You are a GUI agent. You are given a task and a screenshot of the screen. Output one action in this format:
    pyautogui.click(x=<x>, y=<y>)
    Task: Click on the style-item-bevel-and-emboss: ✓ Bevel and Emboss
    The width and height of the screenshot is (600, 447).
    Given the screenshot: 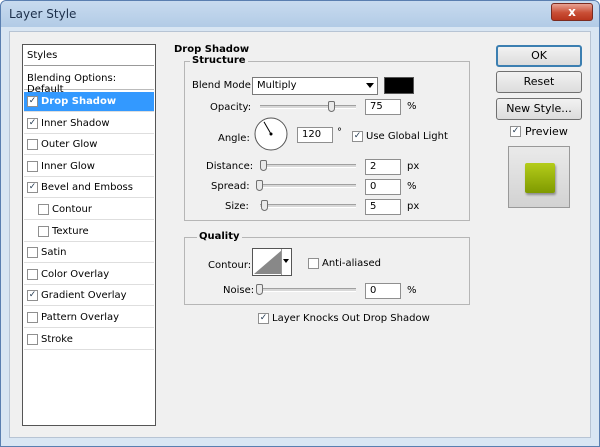 What is the action you would take?
    pyautogui.click(x=89, y=188)
    